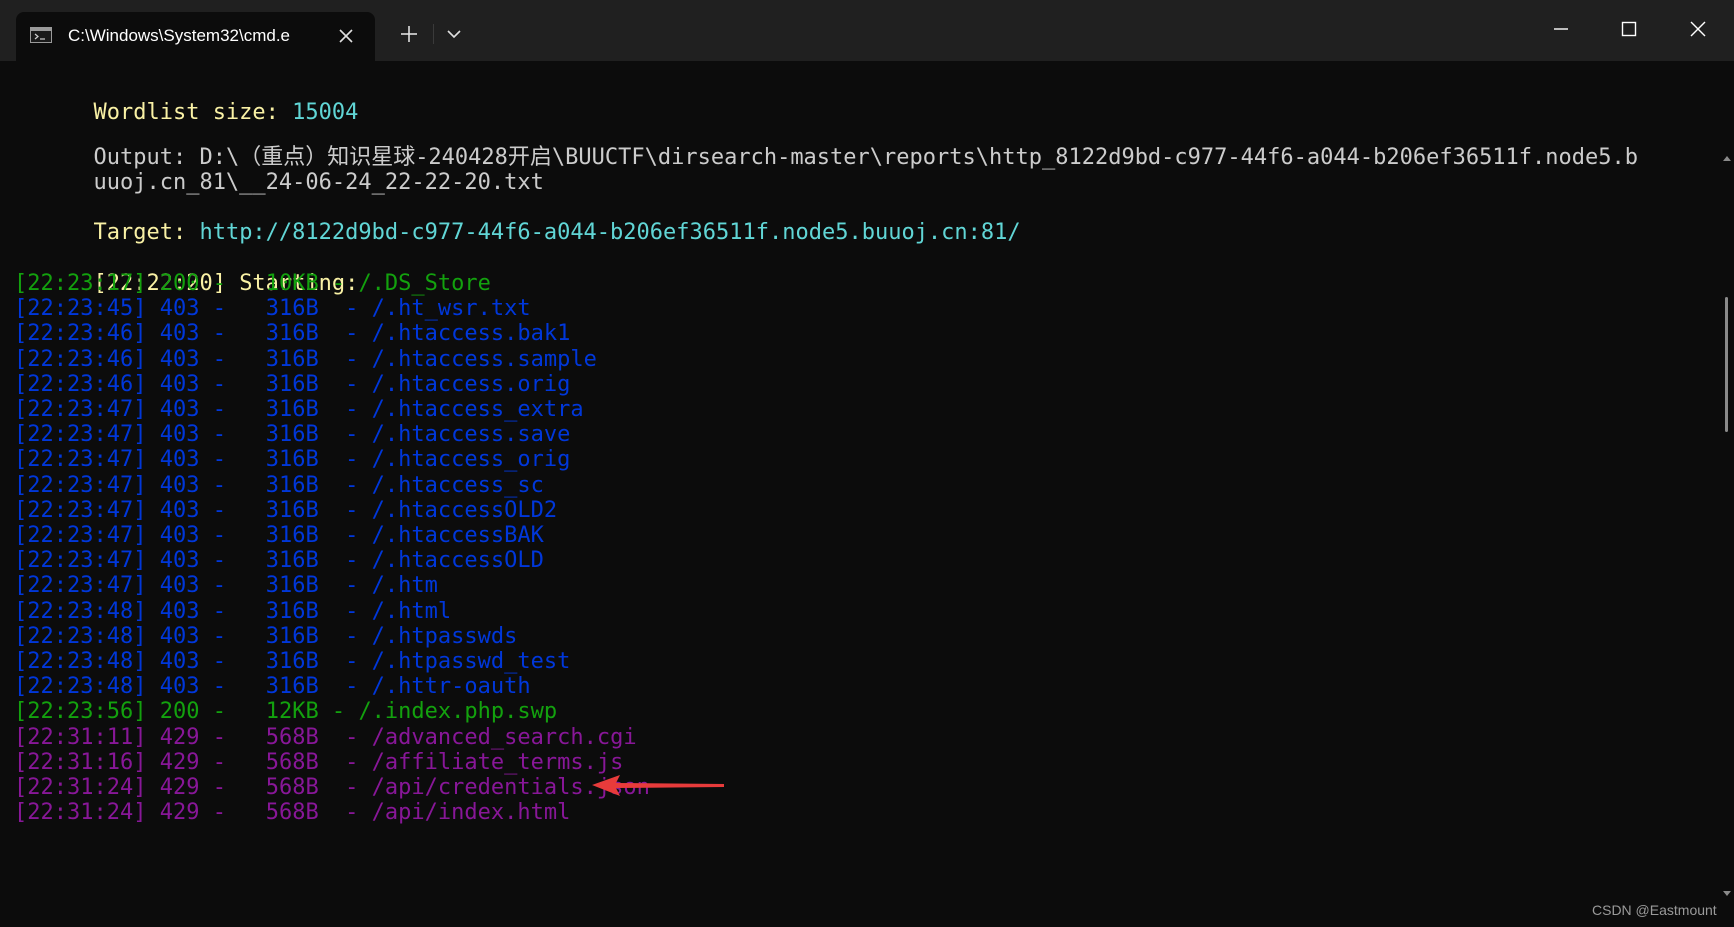 Image resolution: width=1734 pixels, height=927 pixels. What do you see at coordinates (471, 334) in the screenshot?
I see `result-path: /.htaccess.bak1` at bounding box center [471, 334].